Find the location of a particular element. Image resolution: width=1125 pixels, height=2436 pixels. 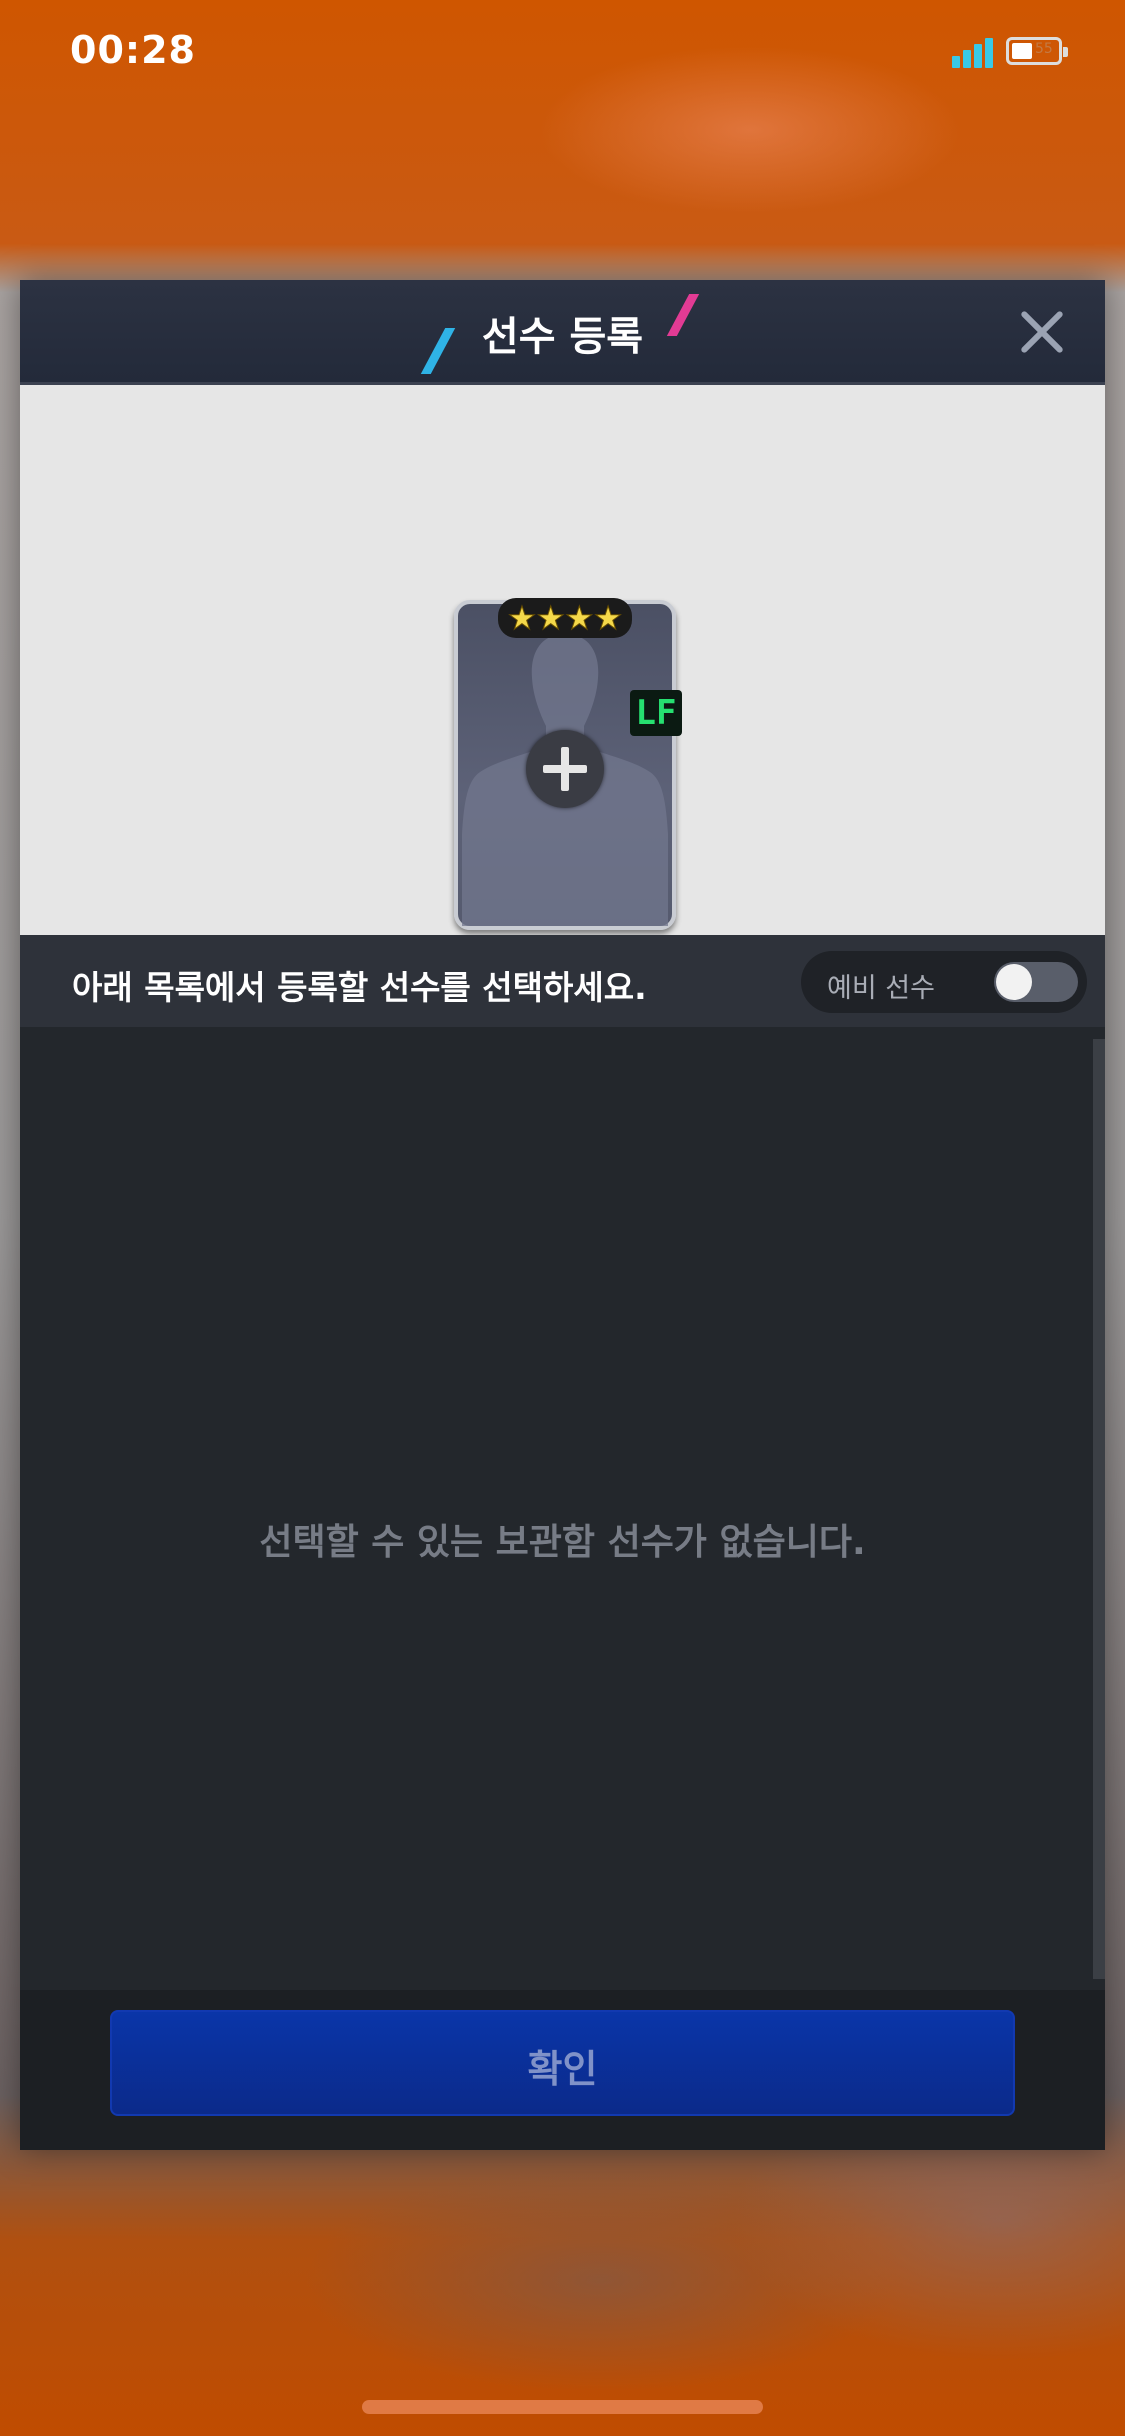

confirm-button-label: 확인 is located at coordinates (562, 2069).